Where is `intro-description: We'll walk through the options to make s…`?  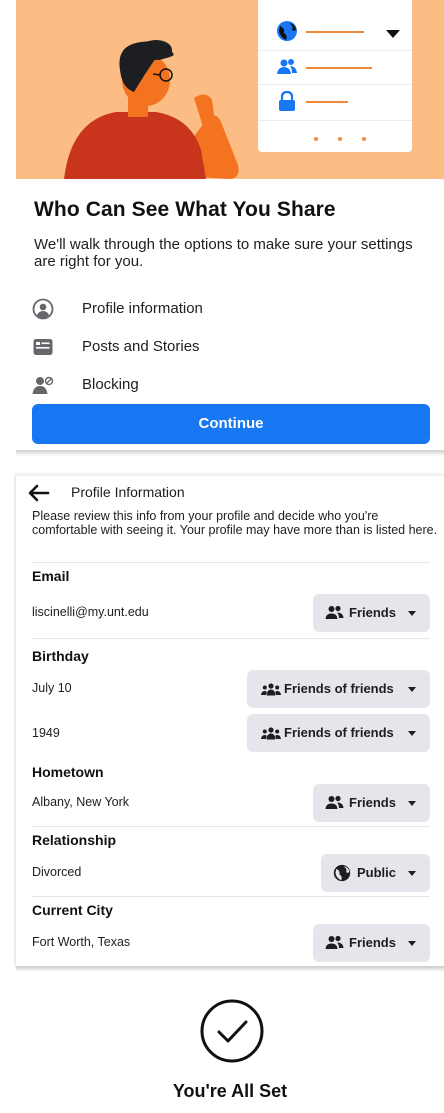 intro-description: We'll walk through the options to make s… is located at coordinates (223, 253).